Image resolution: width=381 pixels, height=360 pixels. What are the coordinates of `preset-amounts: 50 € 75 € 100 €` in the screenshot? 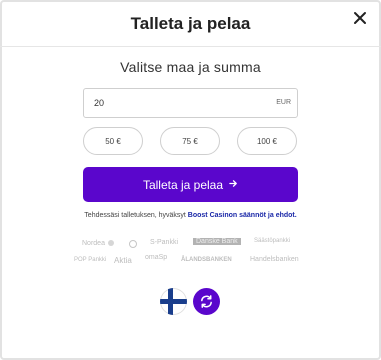 It's located at (190, 142).